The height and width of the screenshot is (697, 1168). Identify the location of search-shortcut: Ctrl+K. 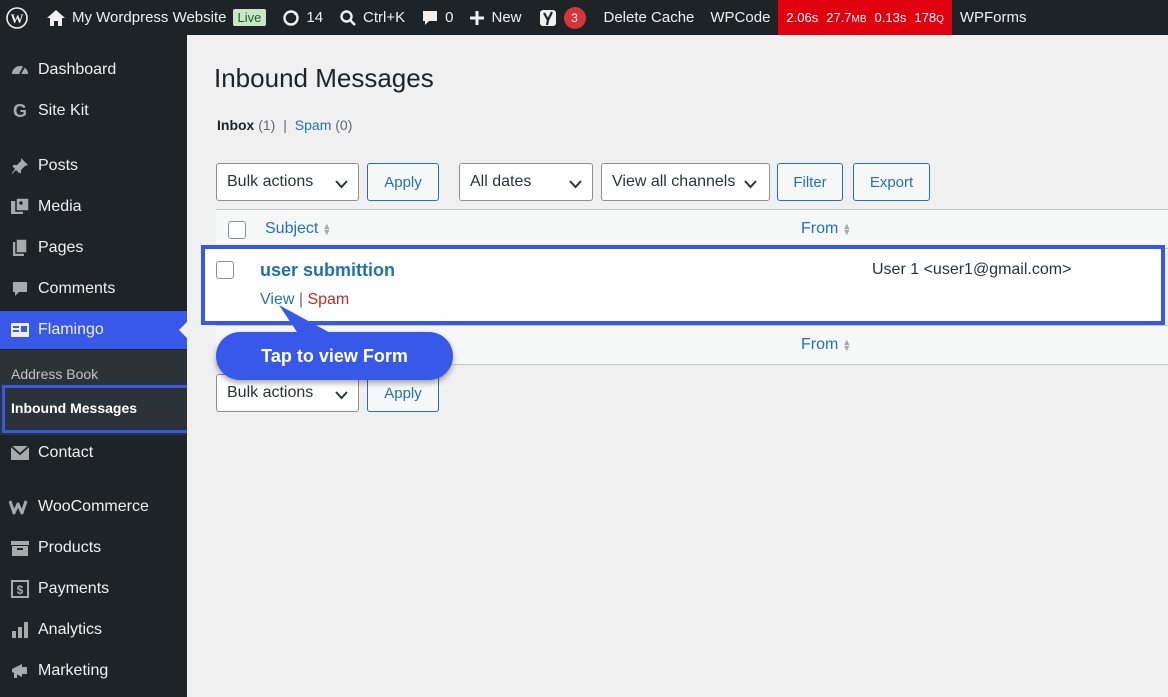
(384, 17).